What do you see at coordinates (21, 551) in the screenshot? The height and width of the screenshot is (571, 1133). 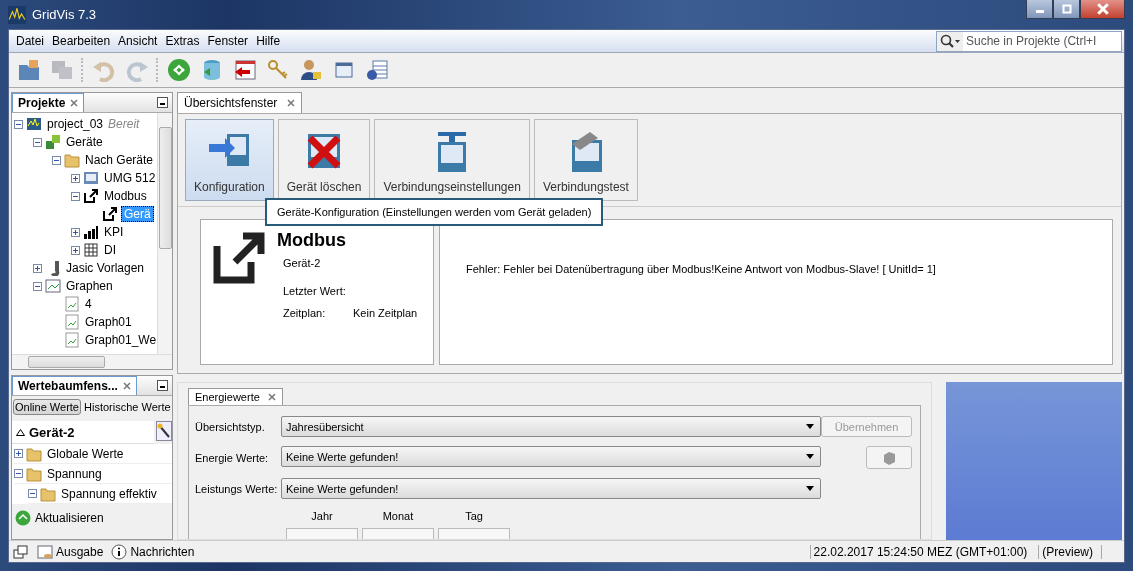 I see `windows-icon` at bounding box center [21, 551].